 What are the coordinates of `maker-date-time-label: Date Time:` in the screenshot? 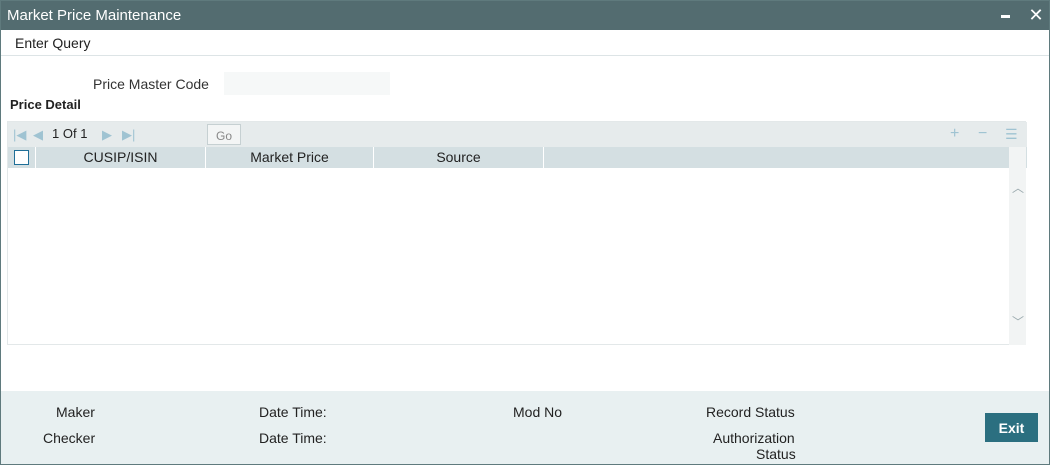 It's located at (293, 412).